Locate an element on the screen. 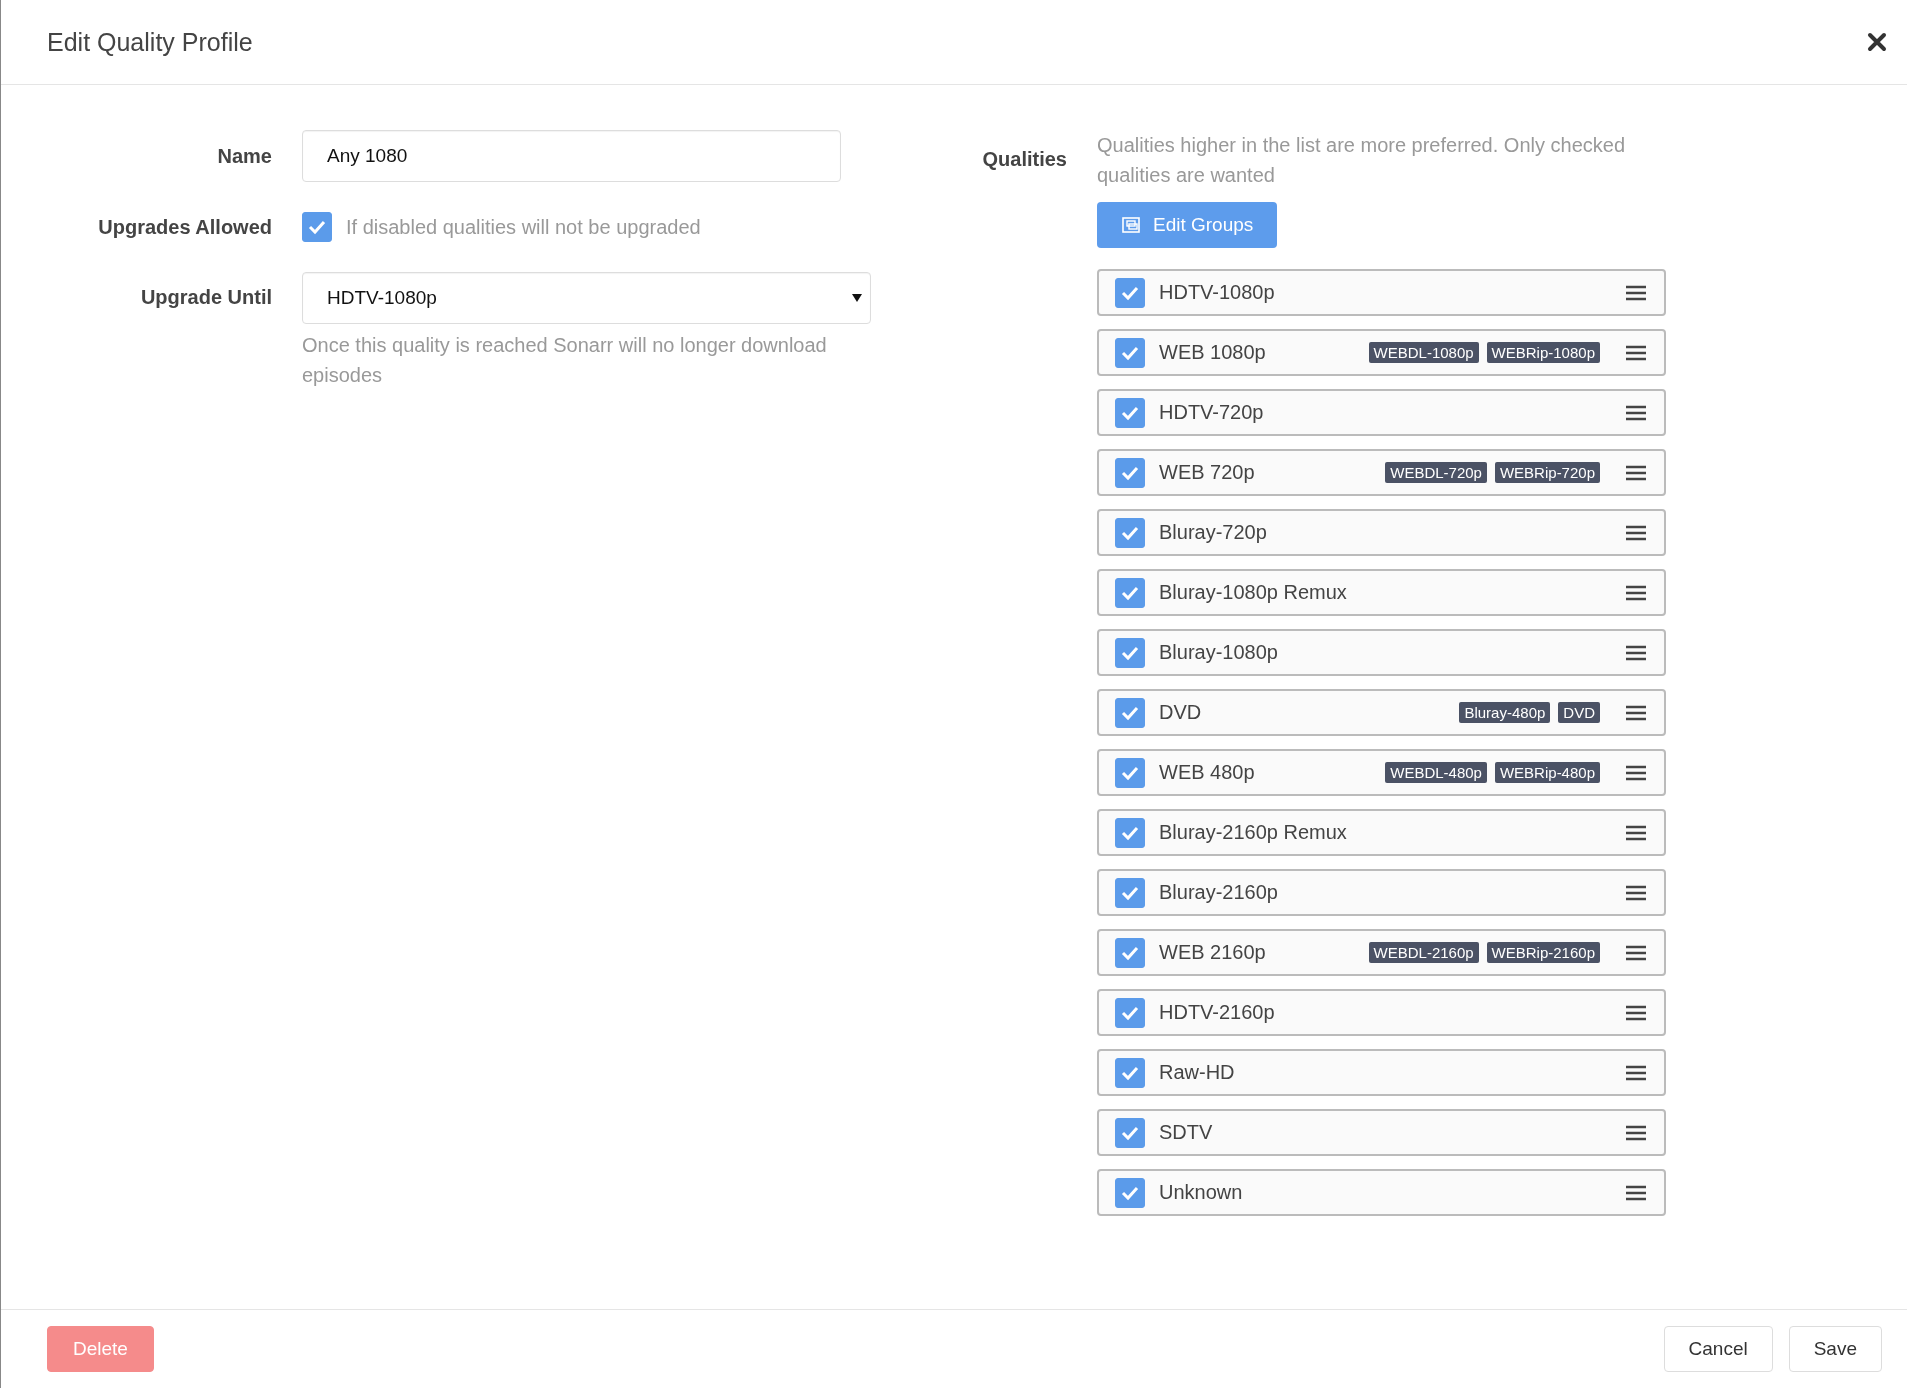  quality-name: Unknown is located at coordinates (1201, 1192).